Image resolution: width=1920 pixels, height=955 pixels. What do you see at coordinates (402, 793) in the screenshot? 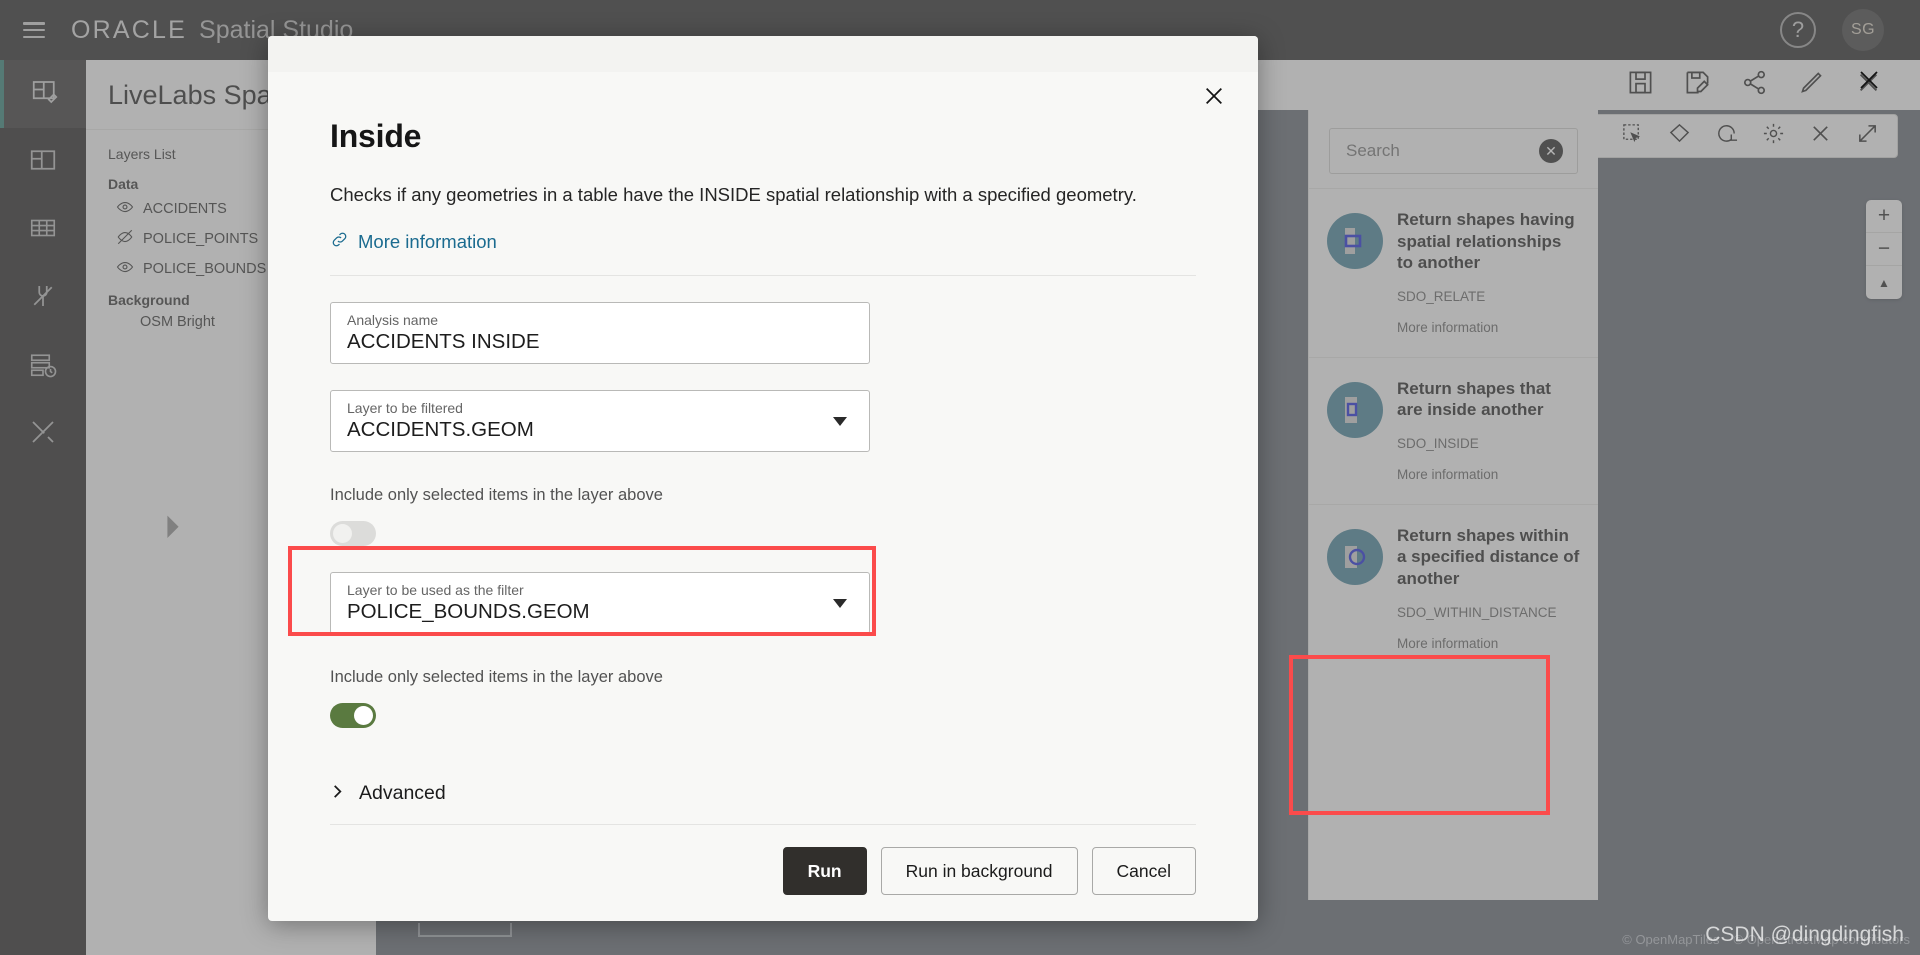
I see `advanced-label: Advanced` at bounding box center [402, 793].